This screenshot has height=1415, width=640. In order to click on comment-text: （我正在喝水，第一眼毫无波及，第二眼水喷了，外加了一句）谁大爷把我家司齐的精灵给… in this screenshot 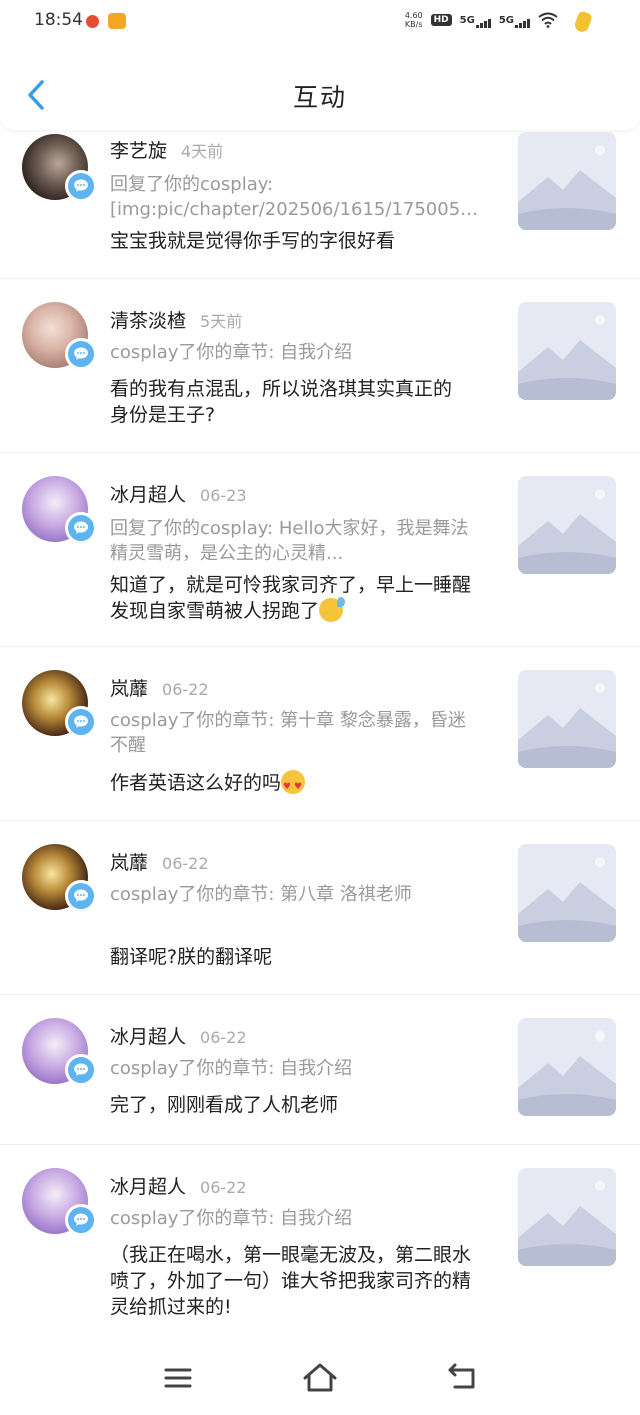, I will do `click(291, 1281)`.